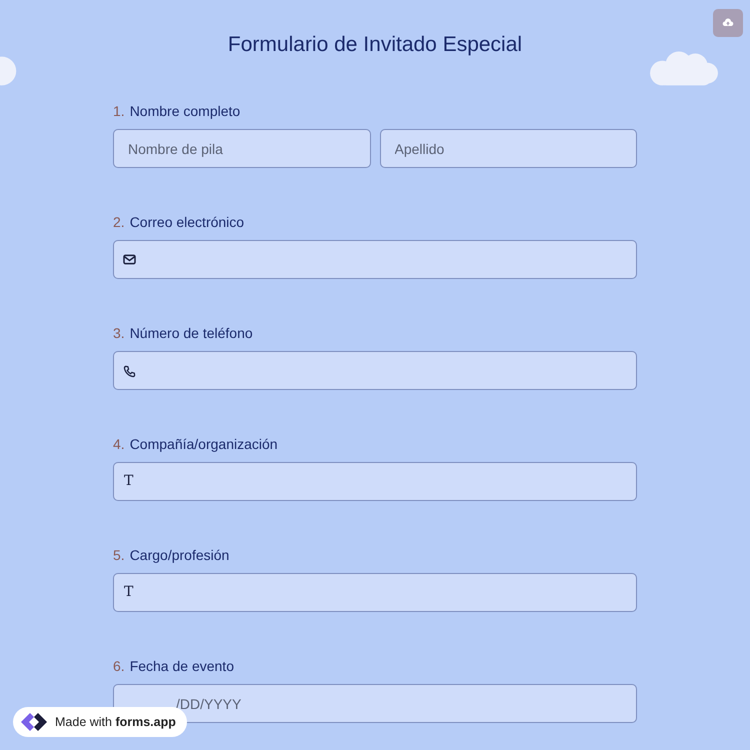  I want to click on phone-field, so click(375, 370).